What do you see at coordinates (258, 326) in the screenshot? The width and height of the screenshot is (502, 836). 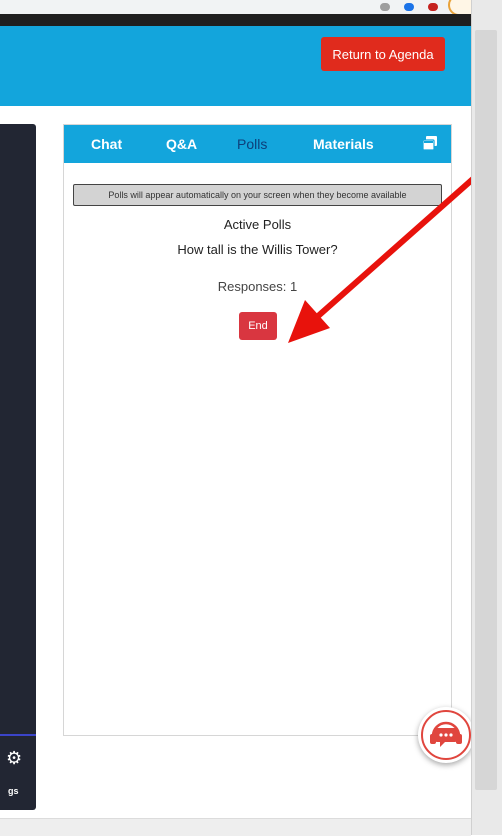 I see `end-poll-button: End` at bounding box center [258, 326].